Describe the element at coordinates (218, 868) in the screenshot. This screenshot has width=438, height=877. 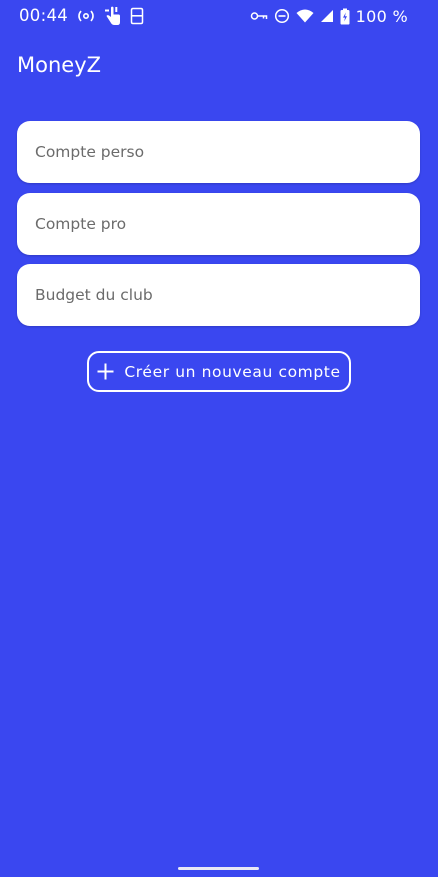
I see `home-indicator` at that location.